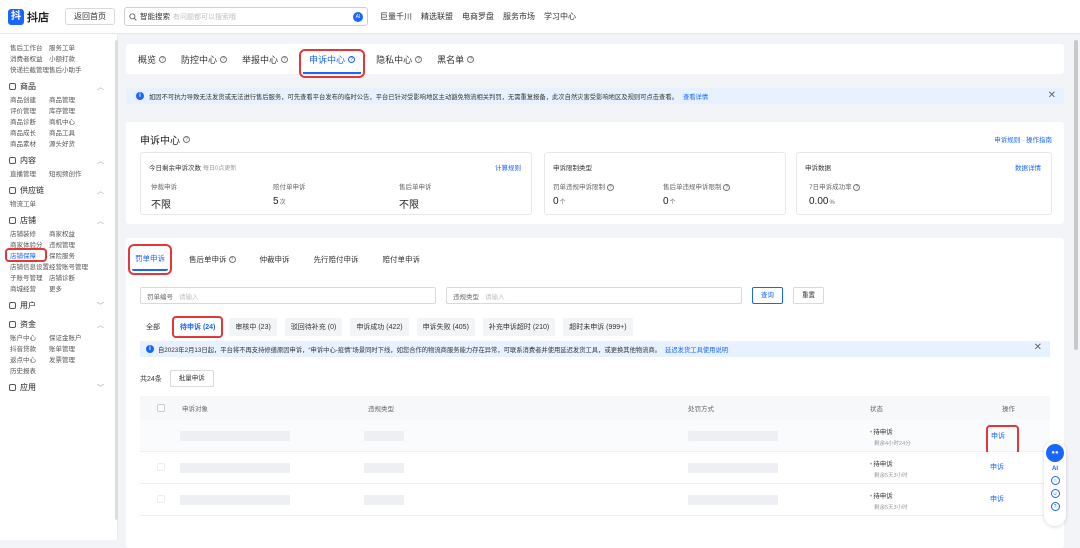  I want to click on sidebar-section-shop: 店铺 ︿, so click(58, 220).